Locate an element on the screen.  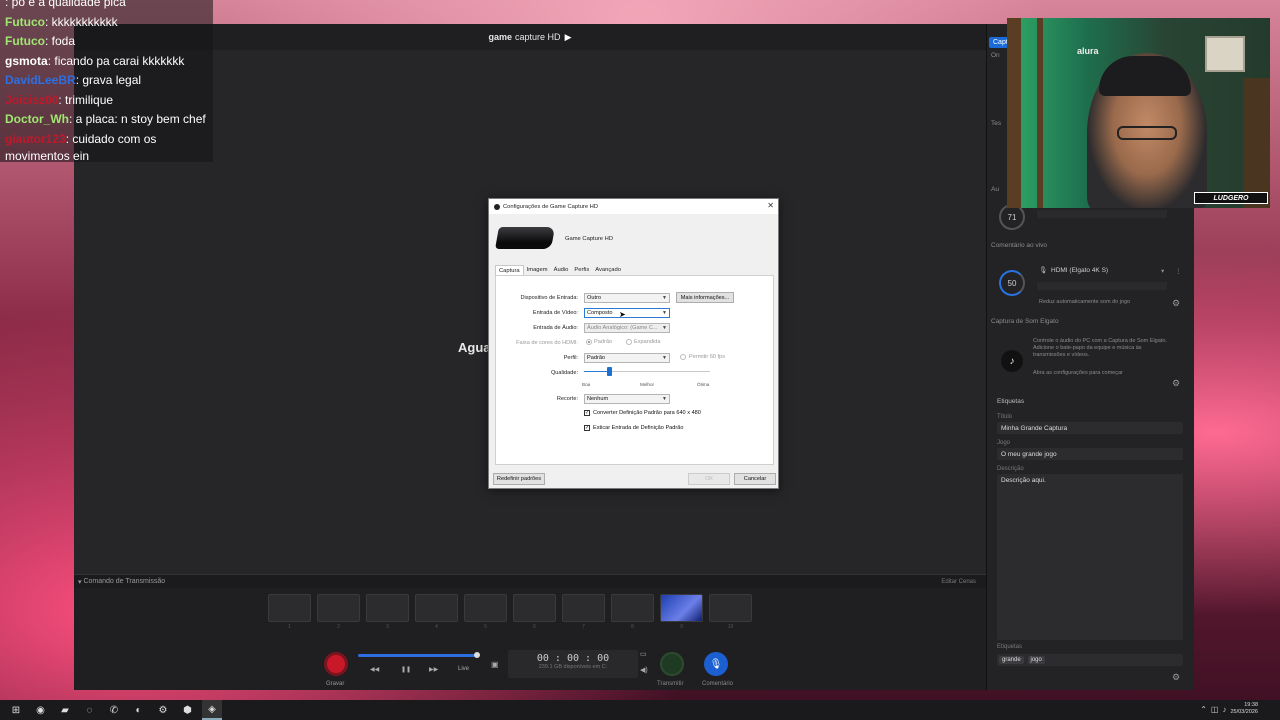
comment-knob: 50 is located at coordinates (1012, 283).